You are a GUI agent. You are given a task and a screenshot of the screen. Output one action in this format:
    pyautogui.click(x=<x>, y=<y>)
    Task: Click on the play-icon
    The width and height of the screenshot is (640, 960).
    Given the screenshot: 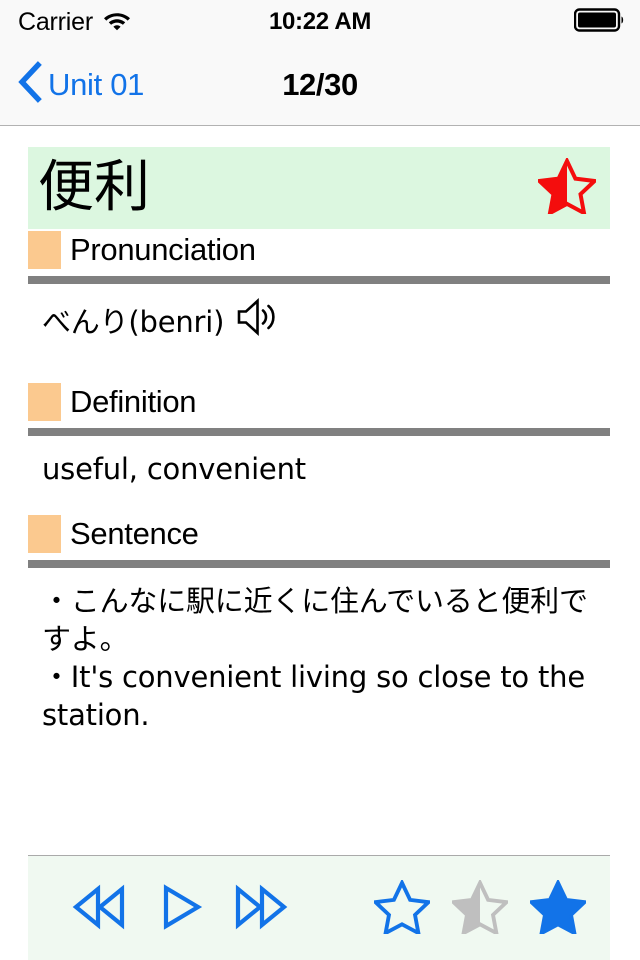 What is the action you would take?
    pyautogui.click(x=180, y=908)
    